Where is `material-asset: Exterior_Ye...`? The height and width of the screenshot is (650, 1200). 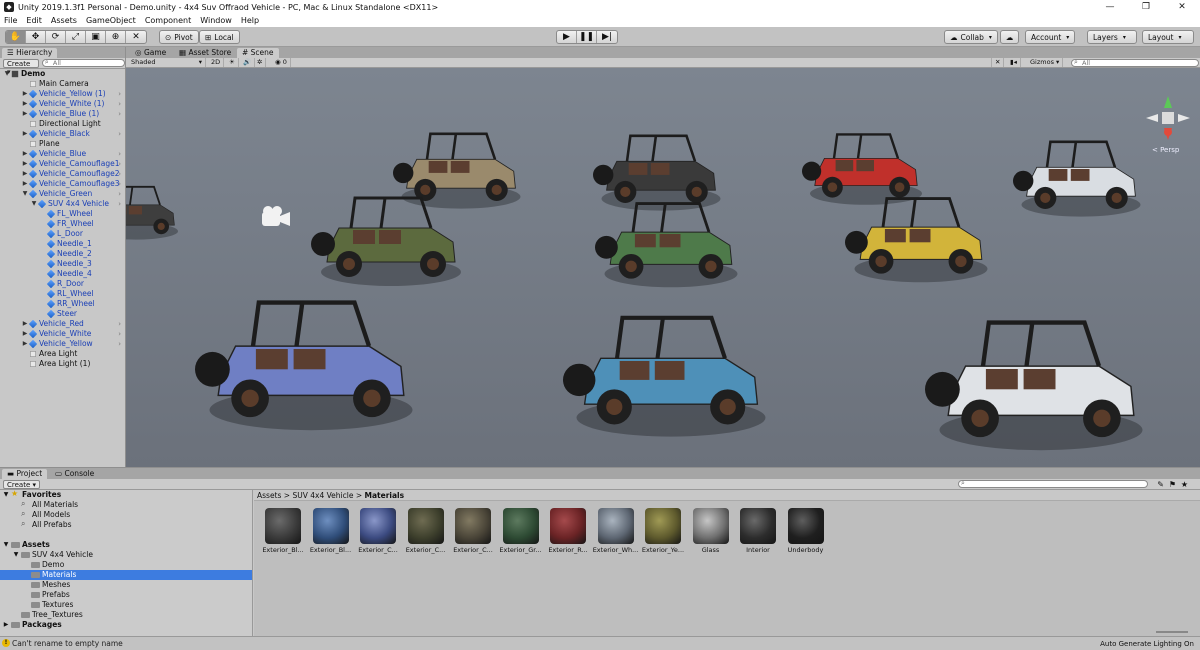
material-asset: Exterior_Ye... is located at coordinates (663, 531).